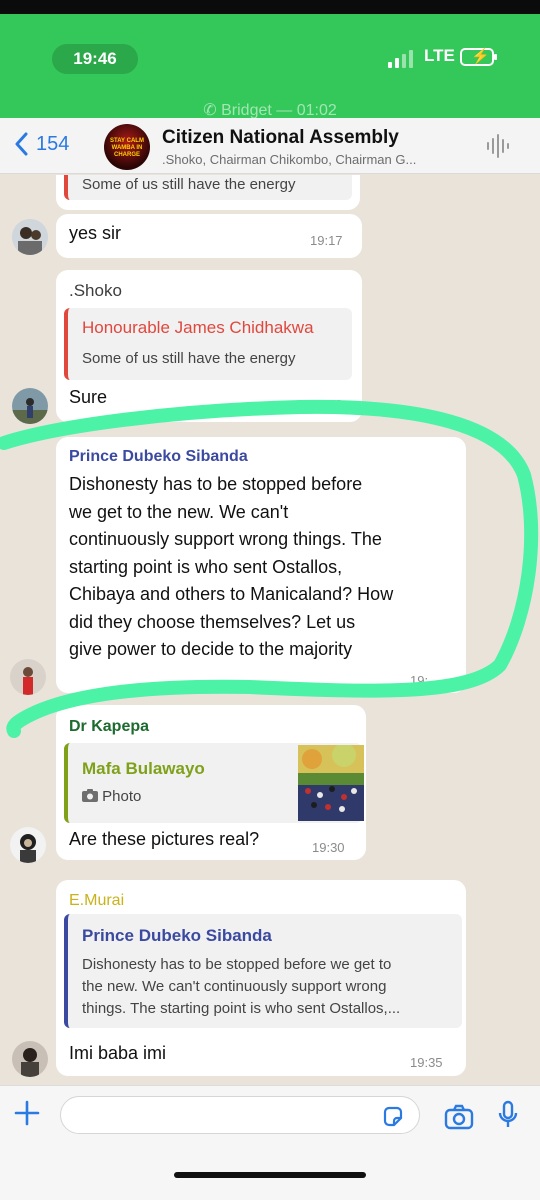 The width and height of the screenshot is (540, 1200). What do you see at coordinates (478, 57) in the screenshot?
I see `battery-icon: ⚡` at bounding box center [478, 57].